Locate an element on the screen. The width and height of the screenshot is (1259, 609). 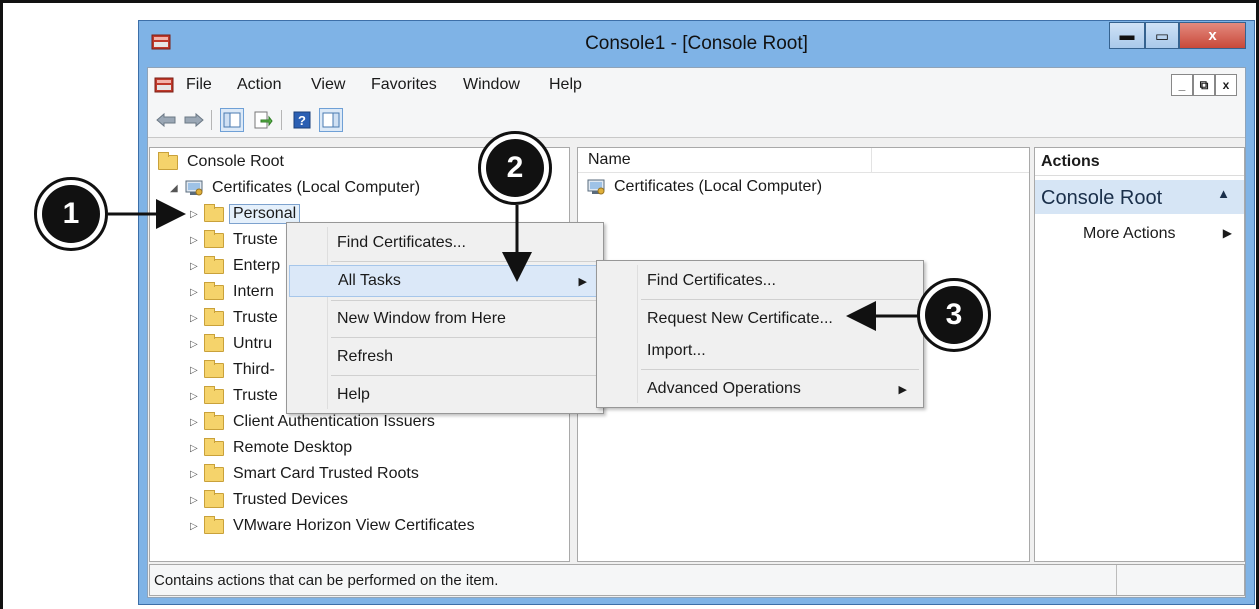
mdi-controls: _ ⧉ x is located at coordinates (1204, 85).